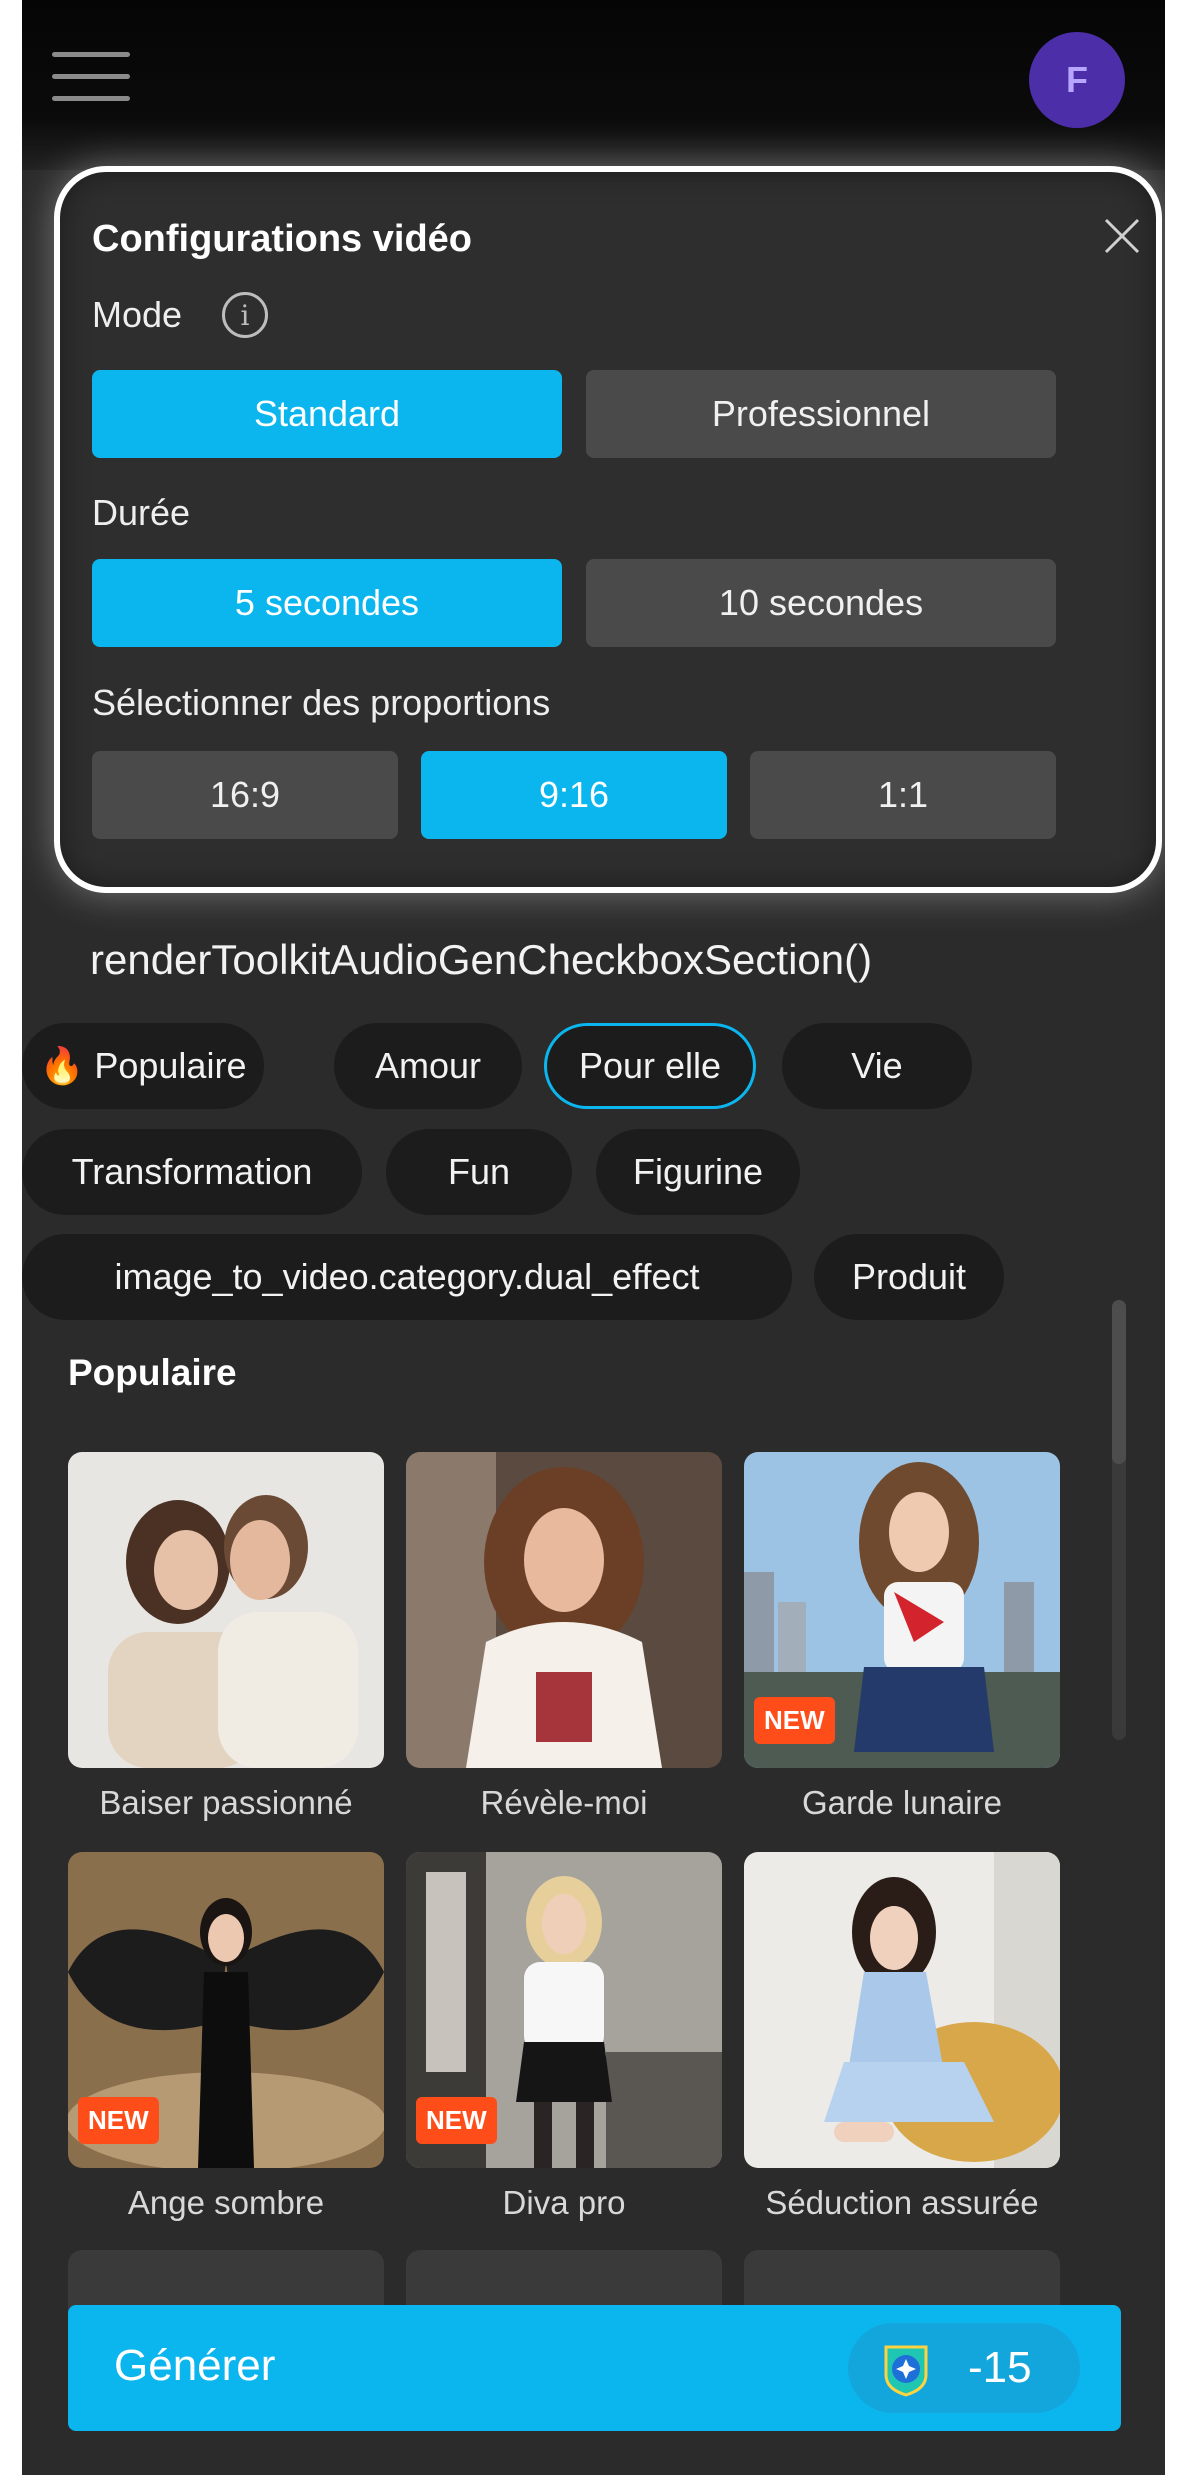 This screenshot has height=2475, width=1193. I want to click on ratio-label: Sélectionner des proportions, so click(321, 702).